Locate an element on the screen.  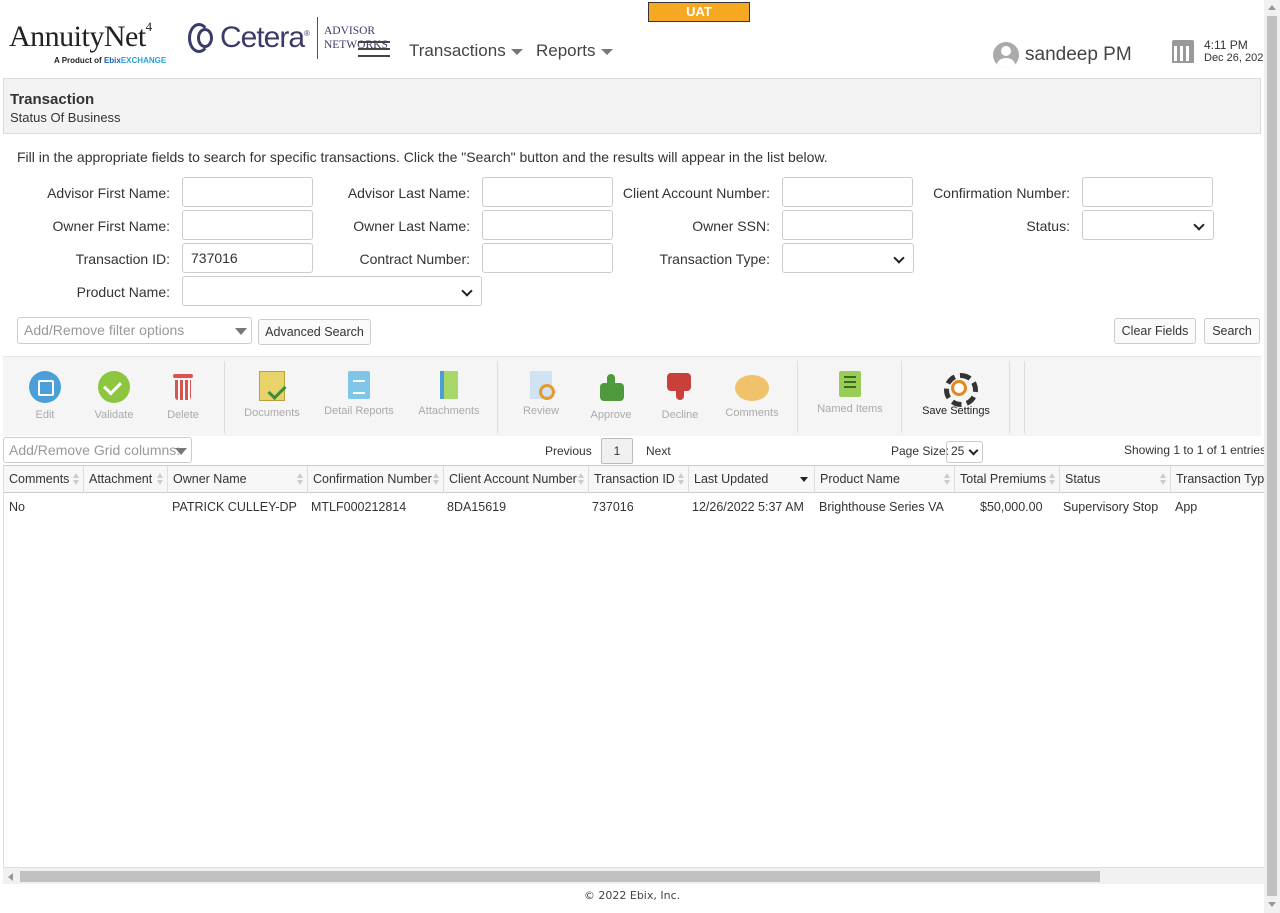
client-account-number-label: Client Account Number: is located at coordinates (696, 193).